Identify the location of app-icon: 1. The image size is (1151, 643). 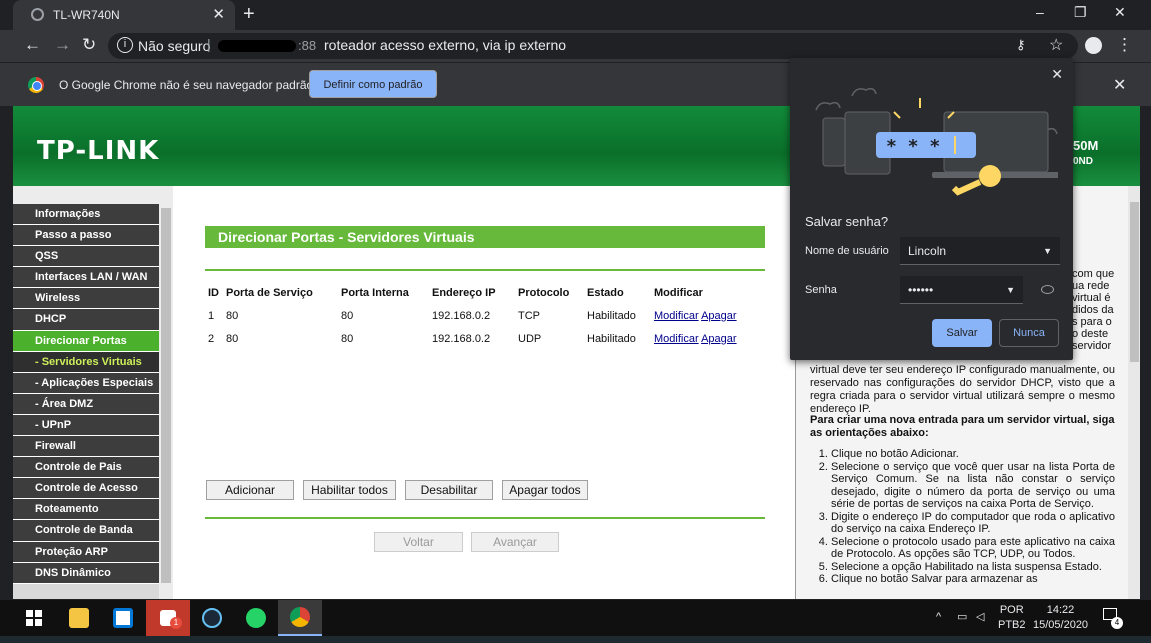
(168, 618).